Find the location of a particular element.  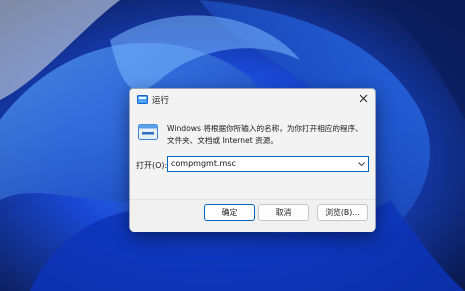

dialog-titlebar: 运行 is located at coordinates (252, 100).